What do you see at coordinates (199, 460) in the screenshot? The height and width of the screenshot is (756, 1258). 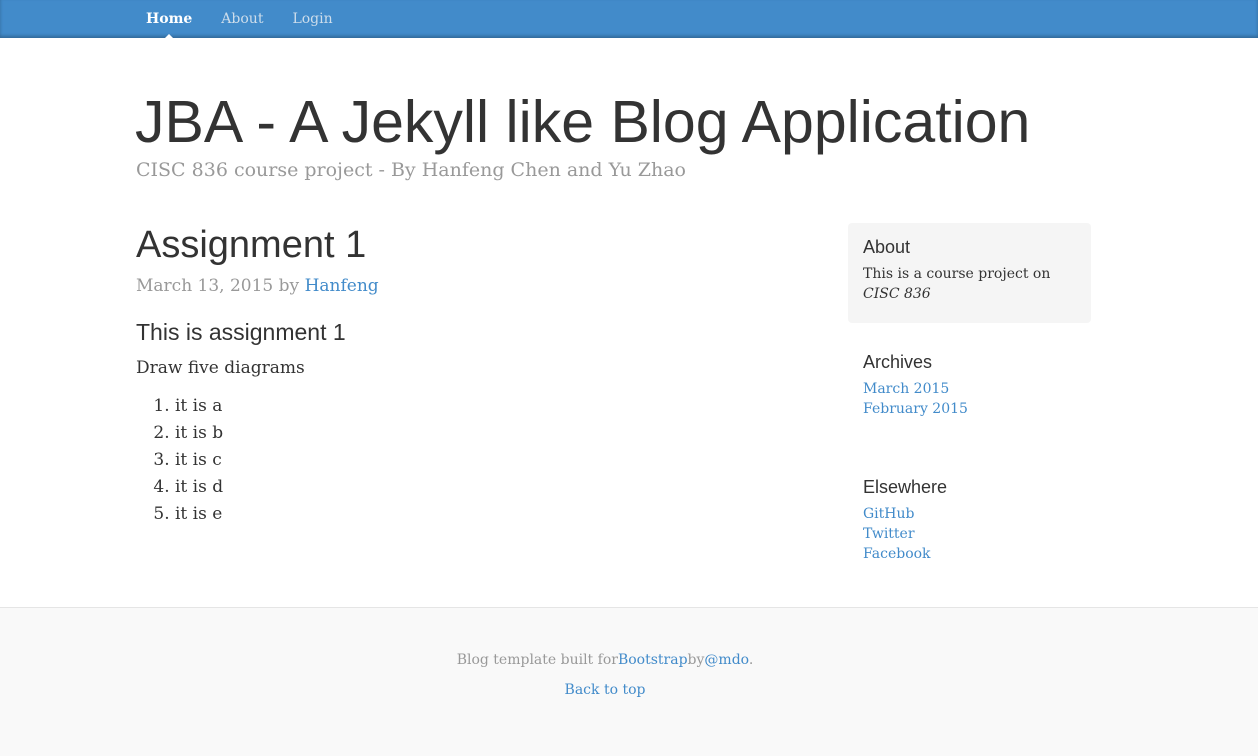 I see `list-item: it is c` at bounding box center [199, 460].